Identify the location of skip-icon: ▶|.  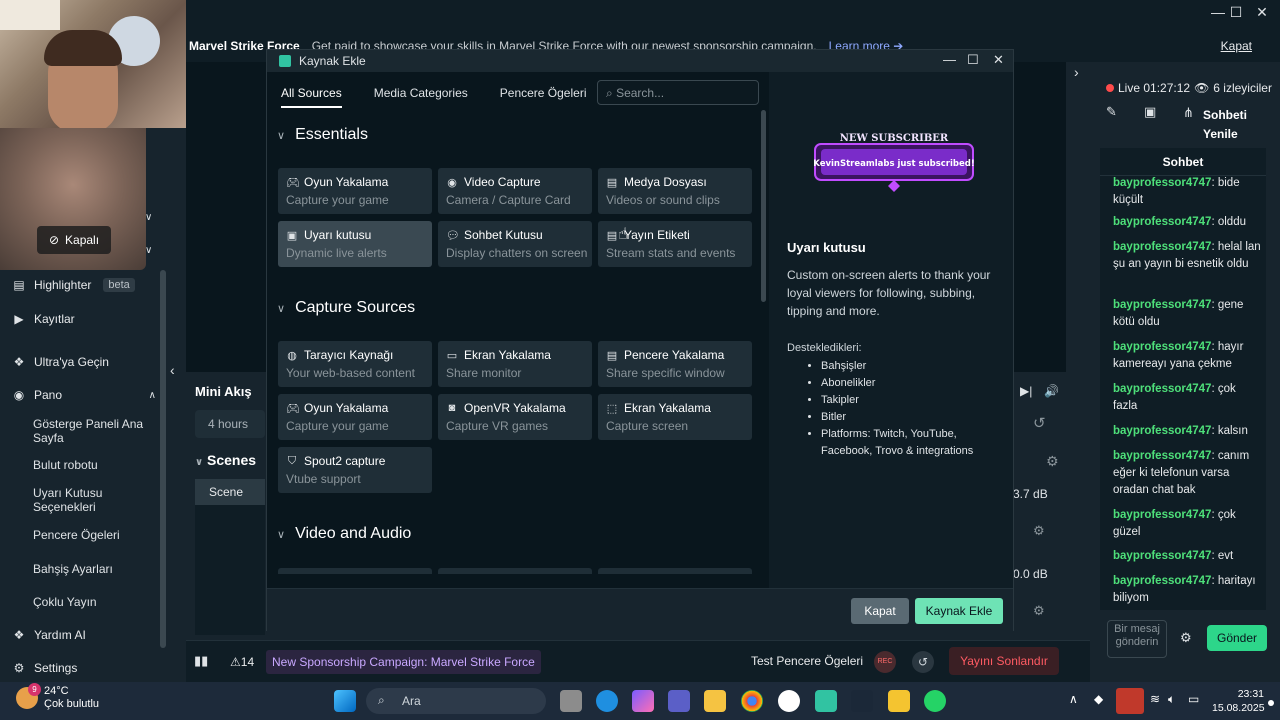
(1026, 391).